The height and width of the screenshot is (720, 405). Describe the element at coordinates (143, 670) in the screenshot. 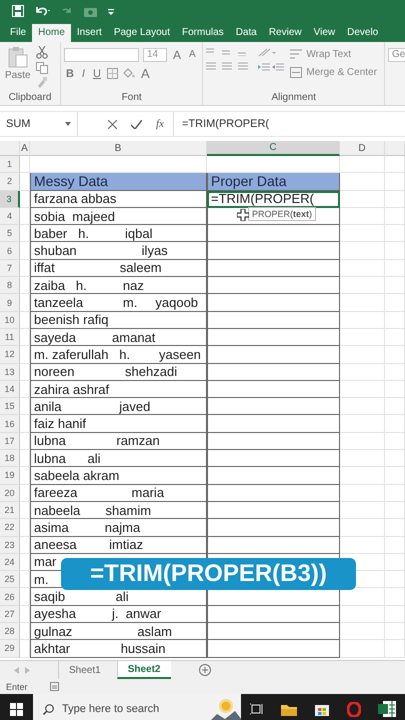

I see `sheet-tab: Sheet2` at that location.